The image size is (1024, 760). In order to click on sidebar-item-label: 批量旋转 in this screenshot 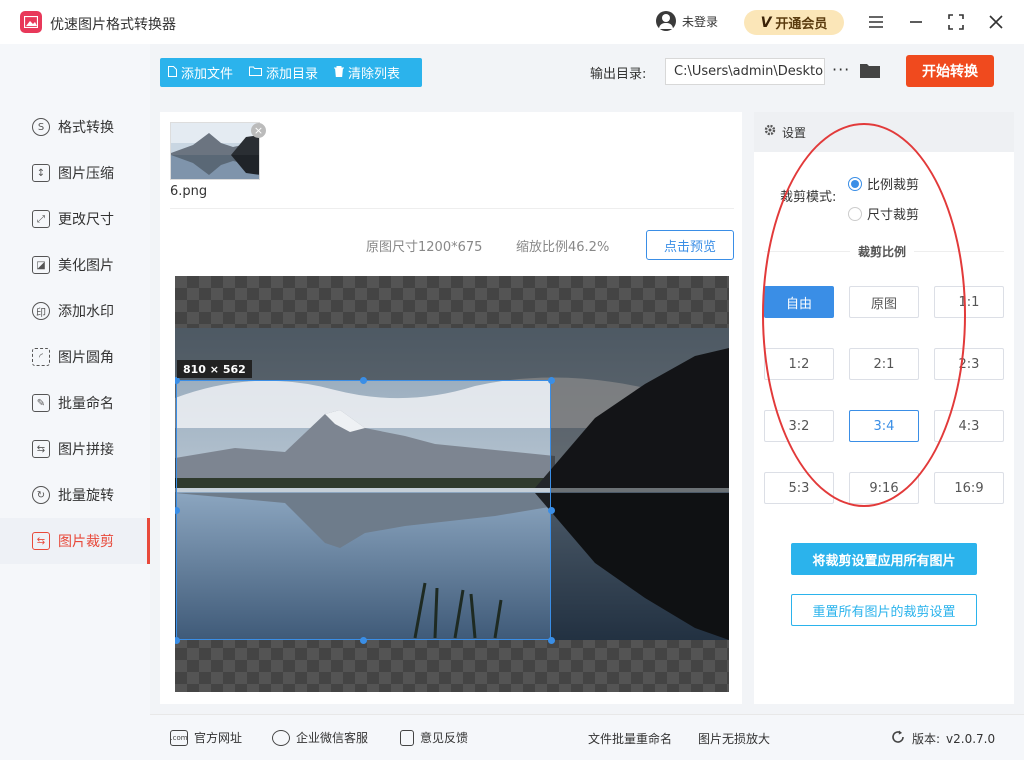, I will do `click(86, 496)`.